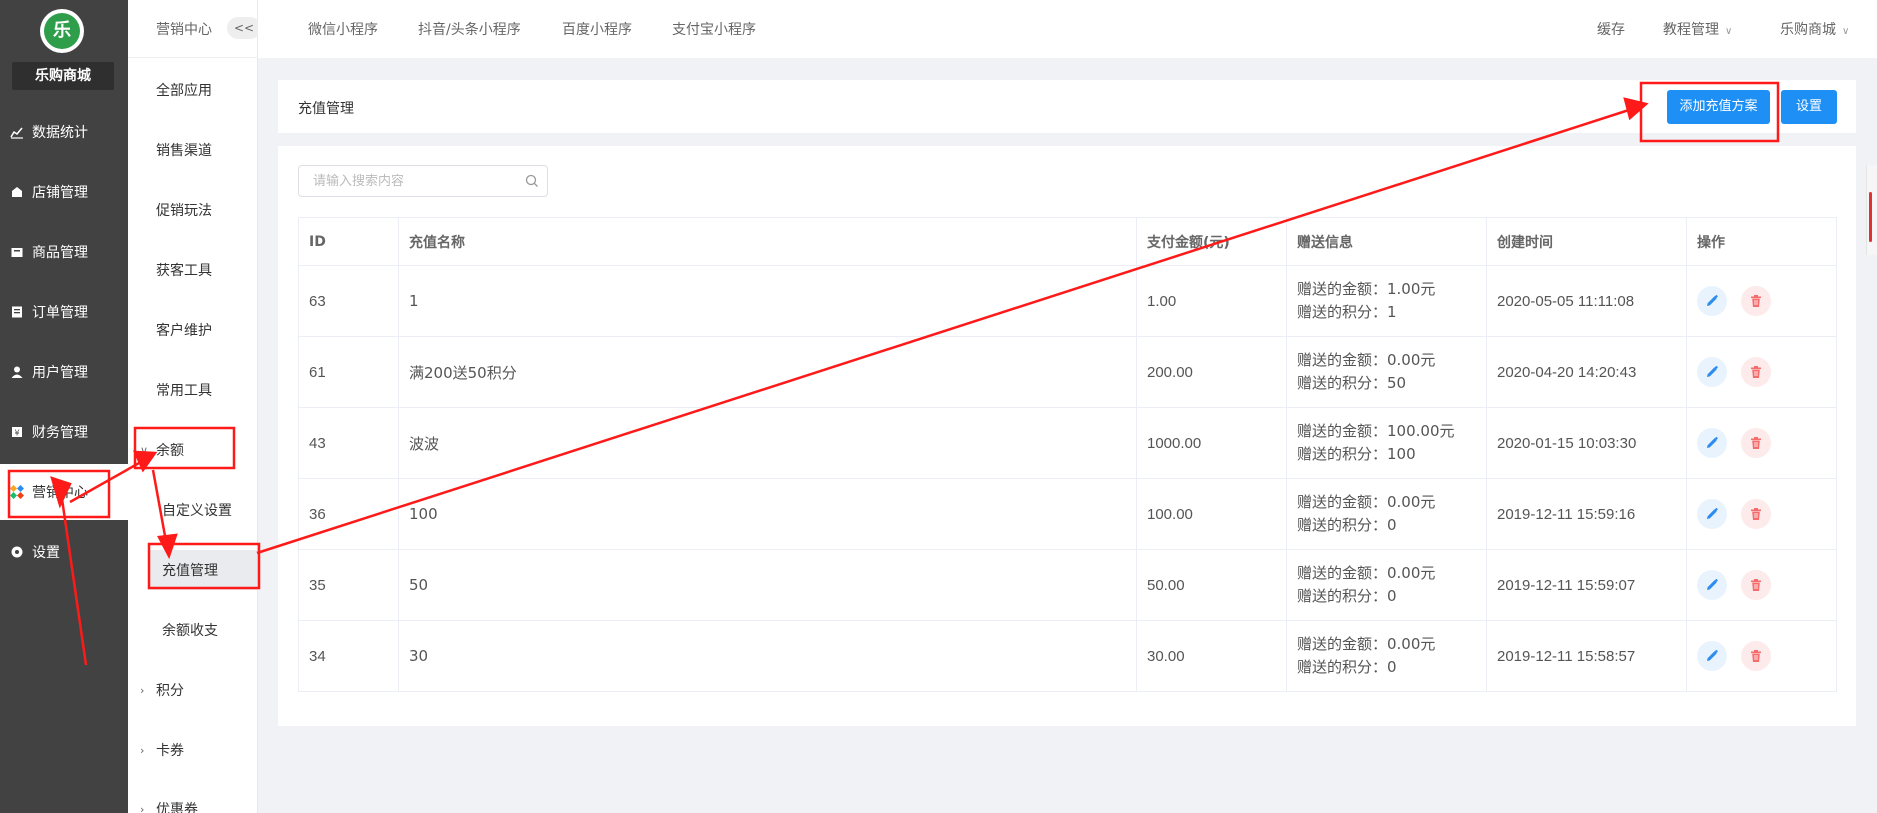 The image size is (1877, 813). I want to click on subnav-item-5: 常用工具, so click(193, 390).